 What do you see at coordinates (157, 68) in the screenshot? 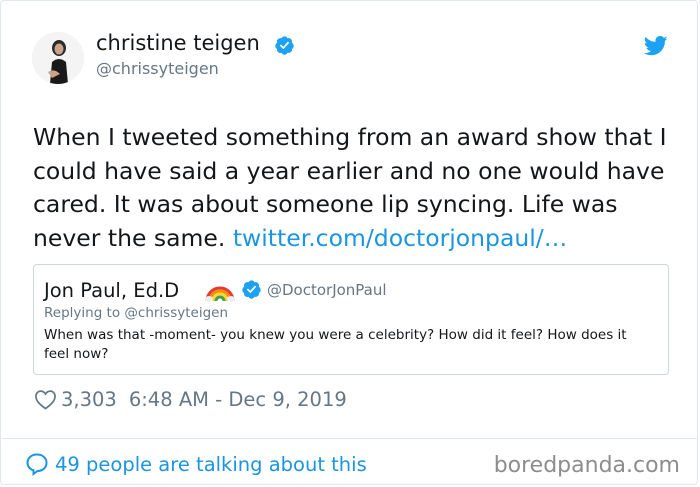
I see `author-handle: @chrissyteigen` at bounding box center [157, 68].